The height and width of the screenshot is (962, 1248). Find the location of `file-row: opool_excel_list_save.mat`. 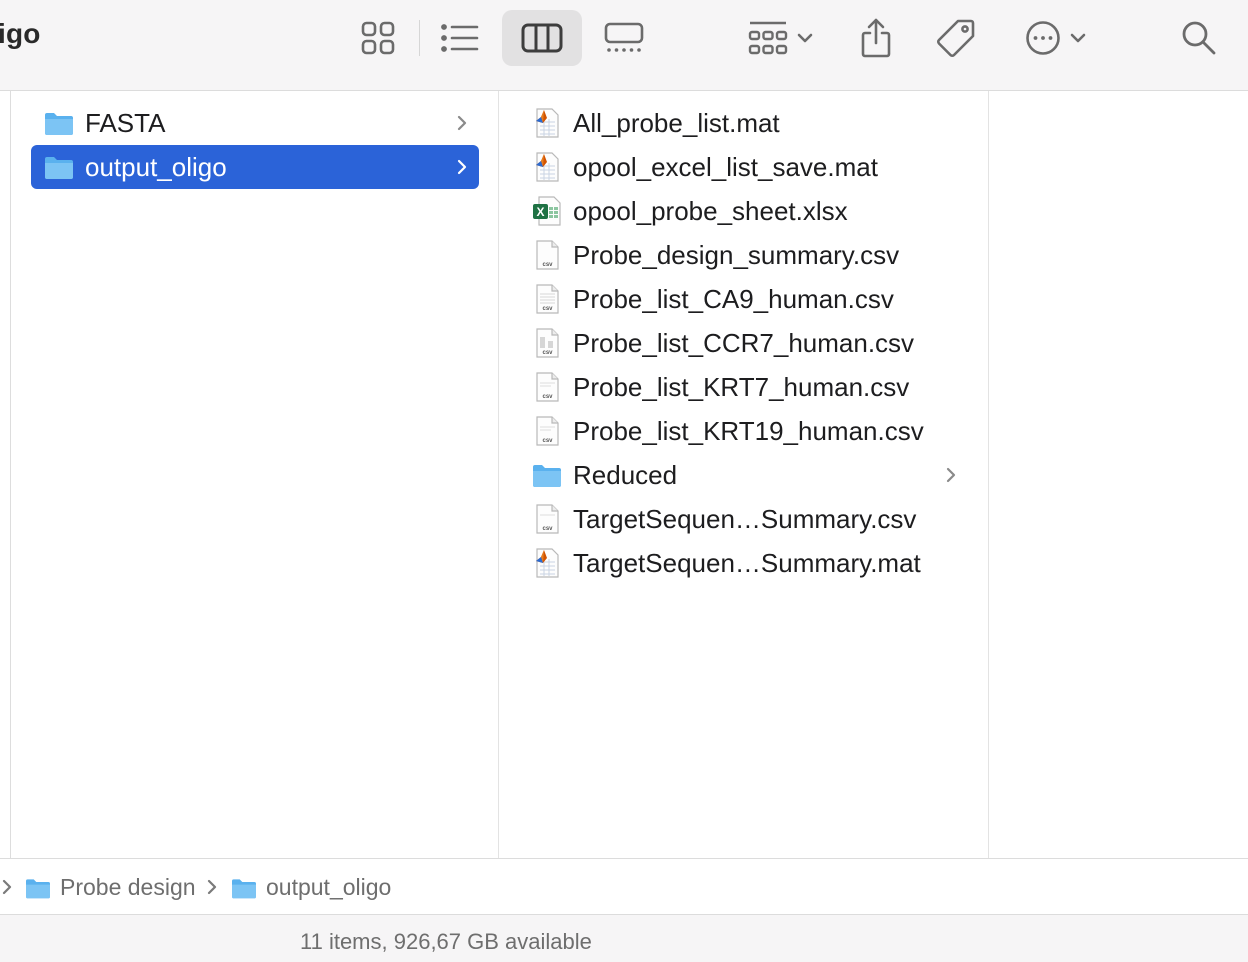

file-row: opool_excel_list_save.mat is located at coordinates (744, 167).